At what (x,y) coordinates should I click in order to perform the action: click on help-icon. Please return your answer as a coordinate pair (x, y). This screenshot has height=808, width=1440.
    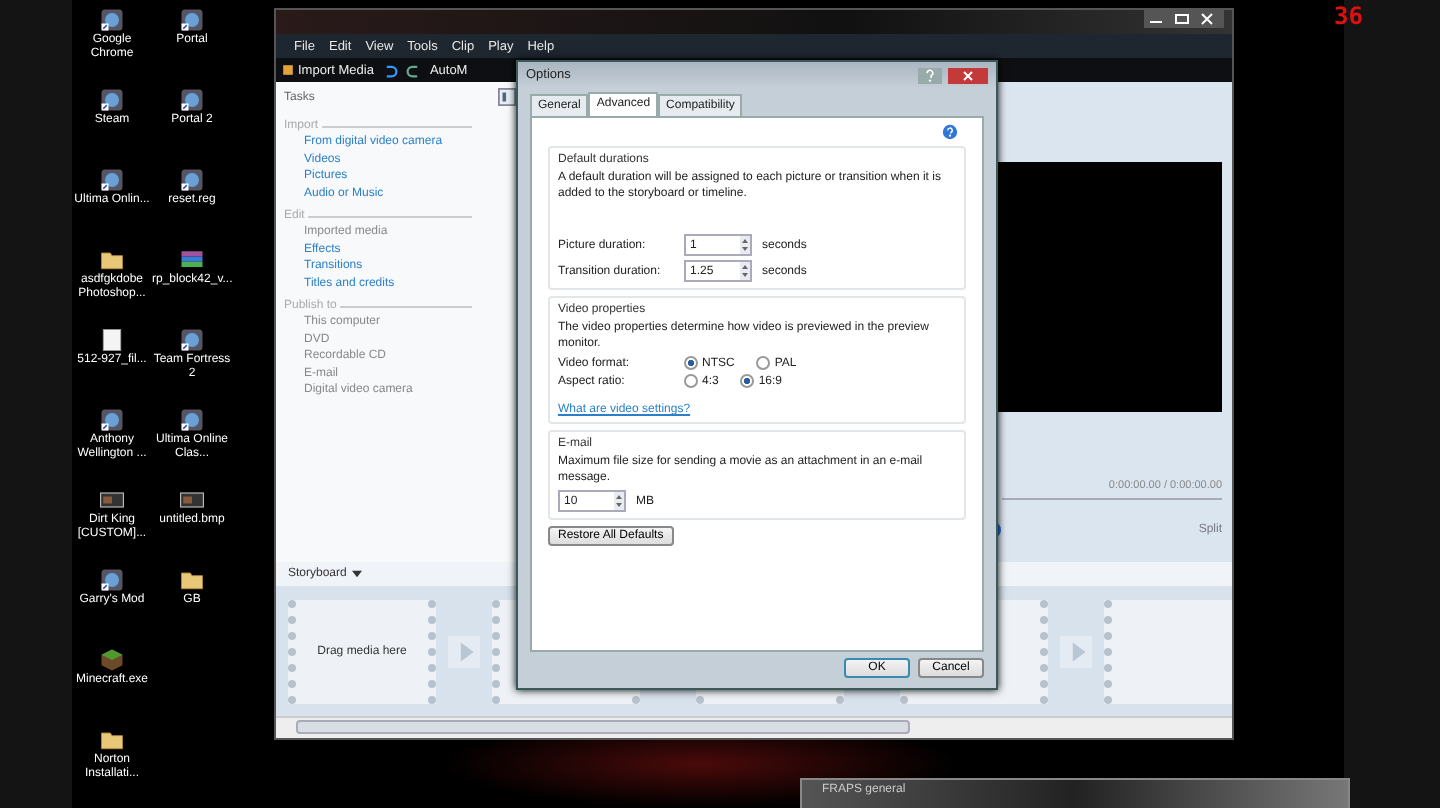
    Looking at the image, I should click on (950, 132).